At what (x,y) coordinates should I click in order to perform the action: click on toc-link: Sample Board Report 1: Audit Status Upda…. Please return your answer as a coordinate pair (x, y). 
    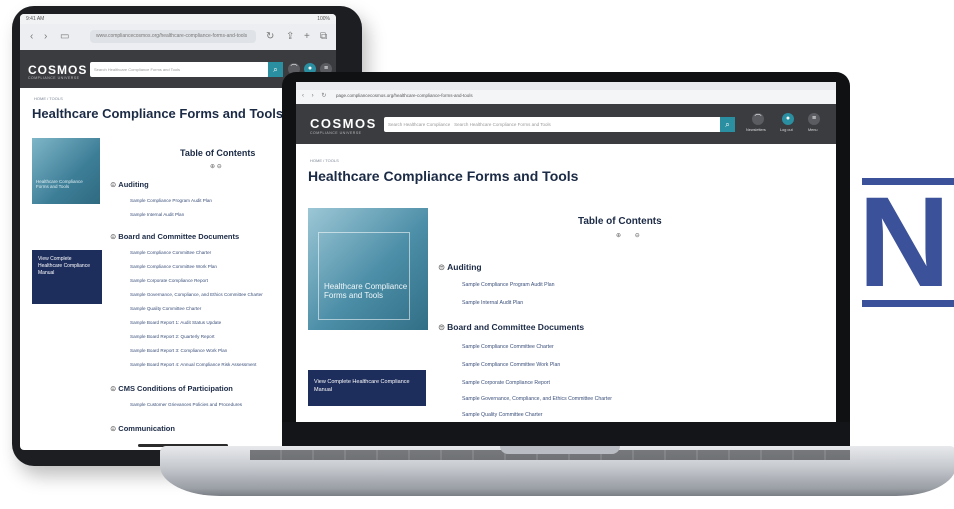
    Looking at the image, I should click on (175, 322).